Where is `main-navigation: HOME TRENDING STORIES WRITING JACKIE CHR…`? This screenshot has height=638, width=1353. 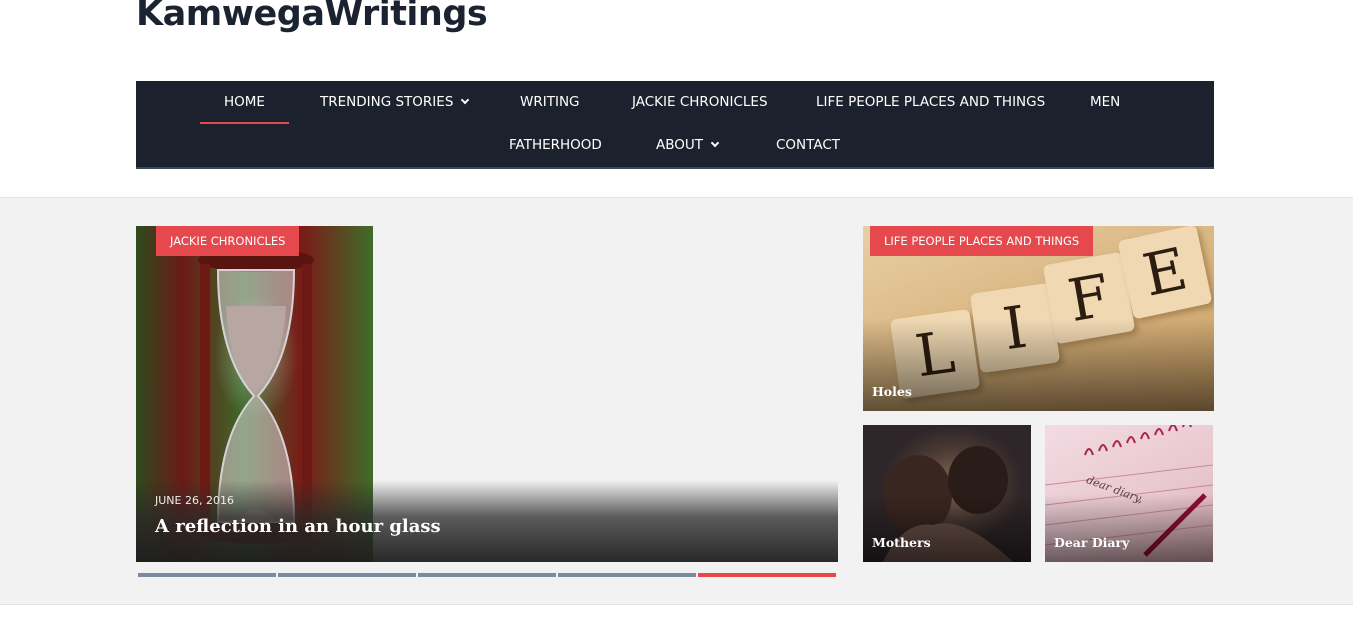
main-navigation: HOME TRENDING STORIES WRITING JACKIE CHR… is located at coordinates (675, 125).